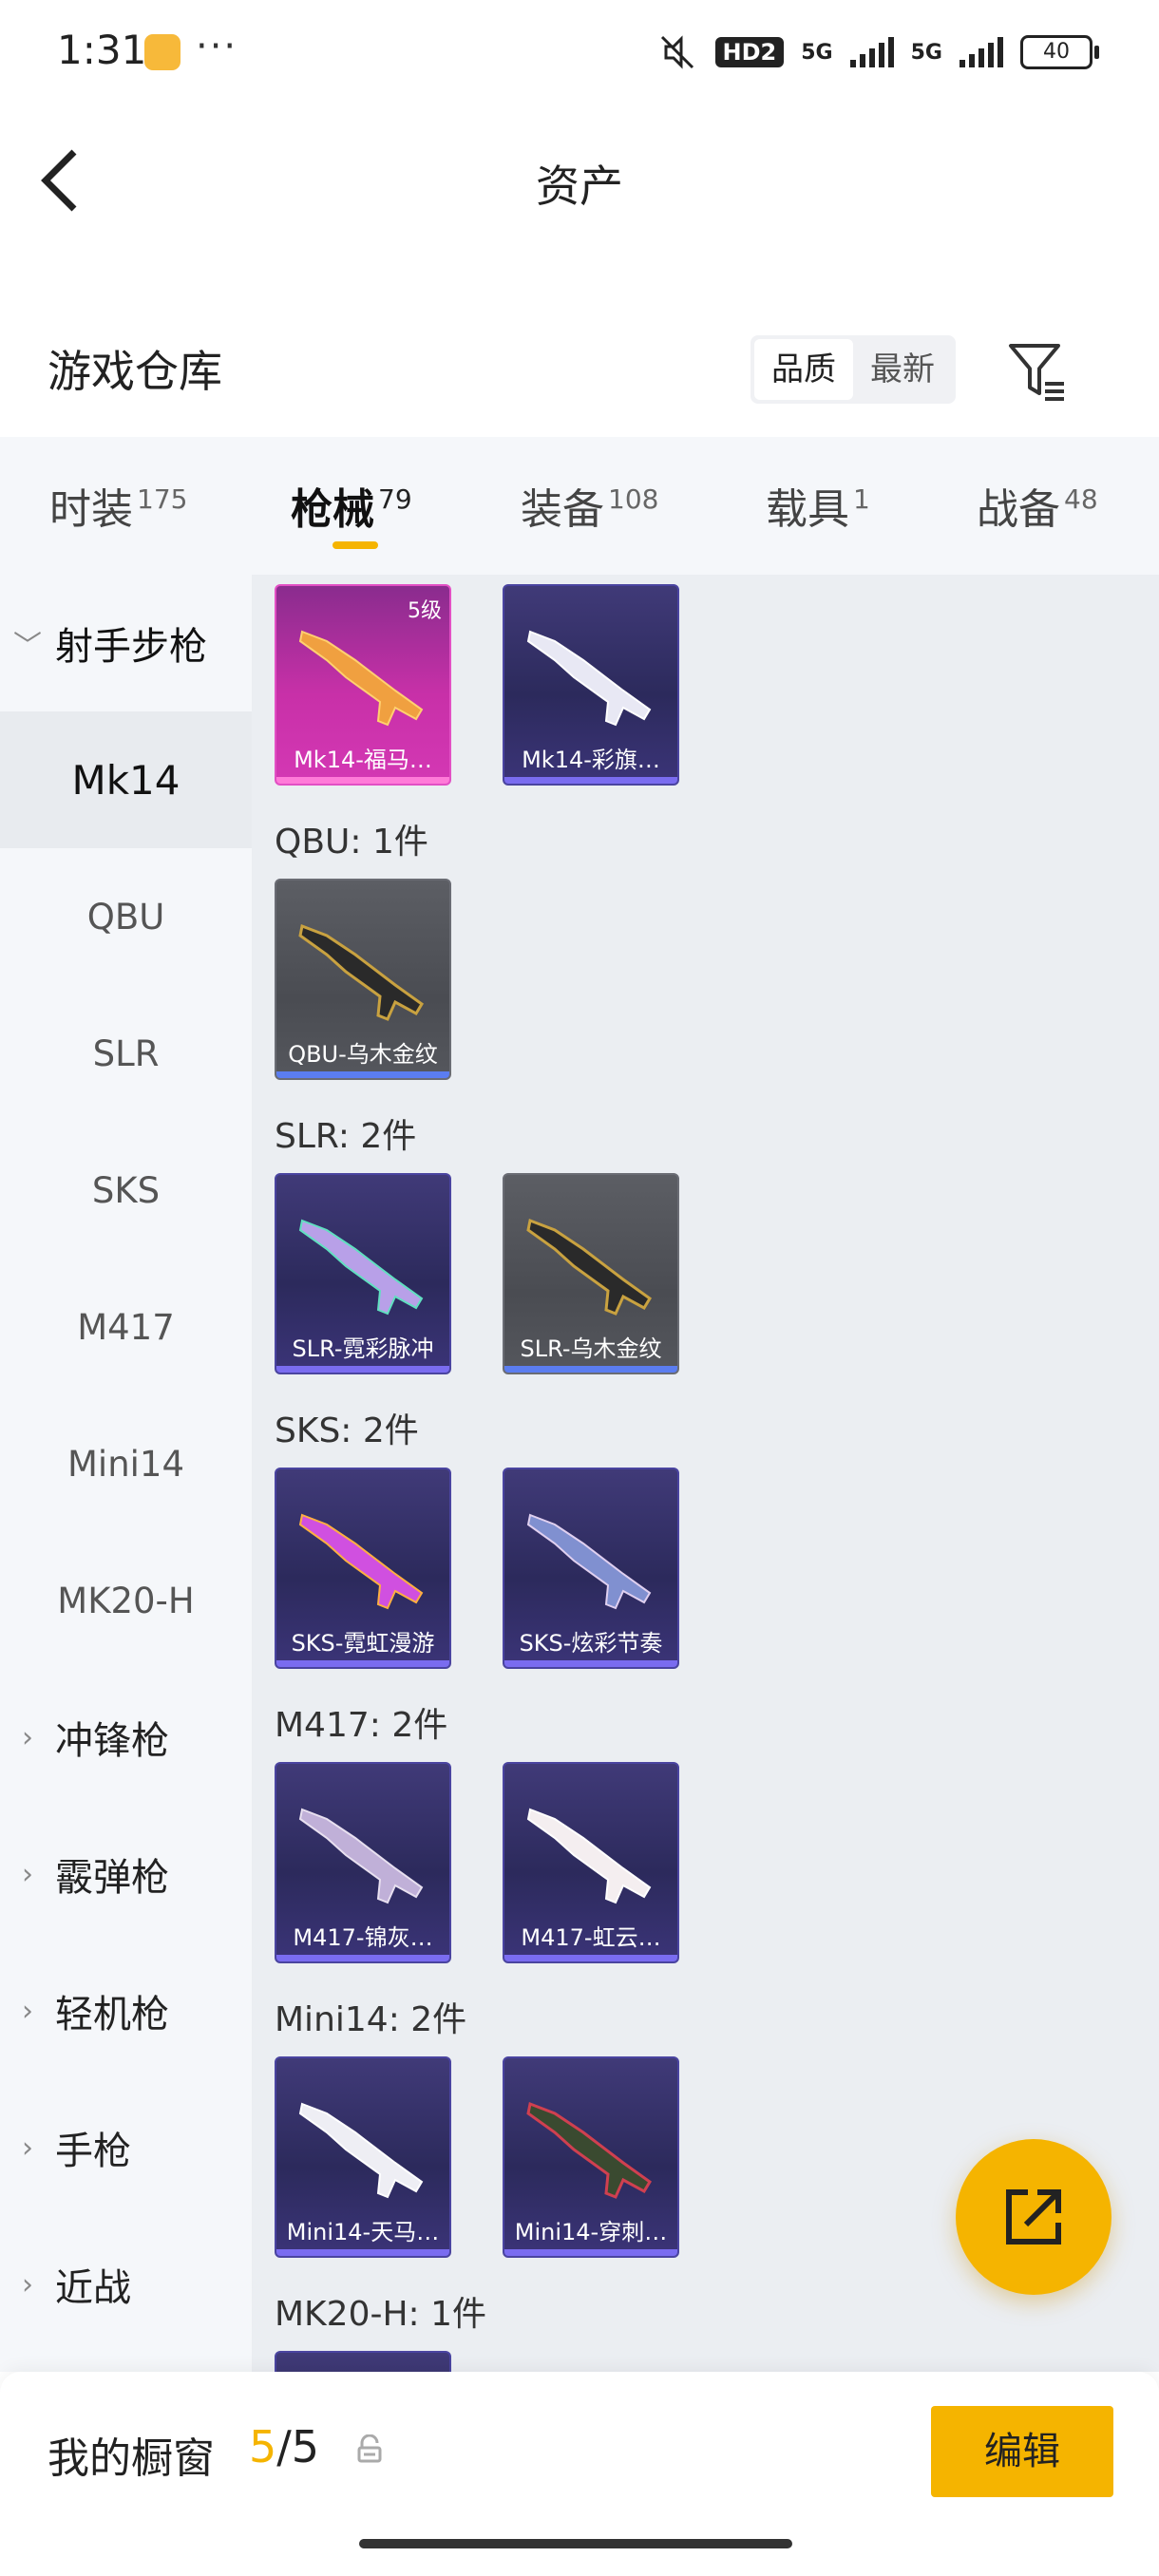 The width and height of the screenshot is (1159, 2576). I want to click on sidebar-group-melee: › 近战, so click(126, 2284).